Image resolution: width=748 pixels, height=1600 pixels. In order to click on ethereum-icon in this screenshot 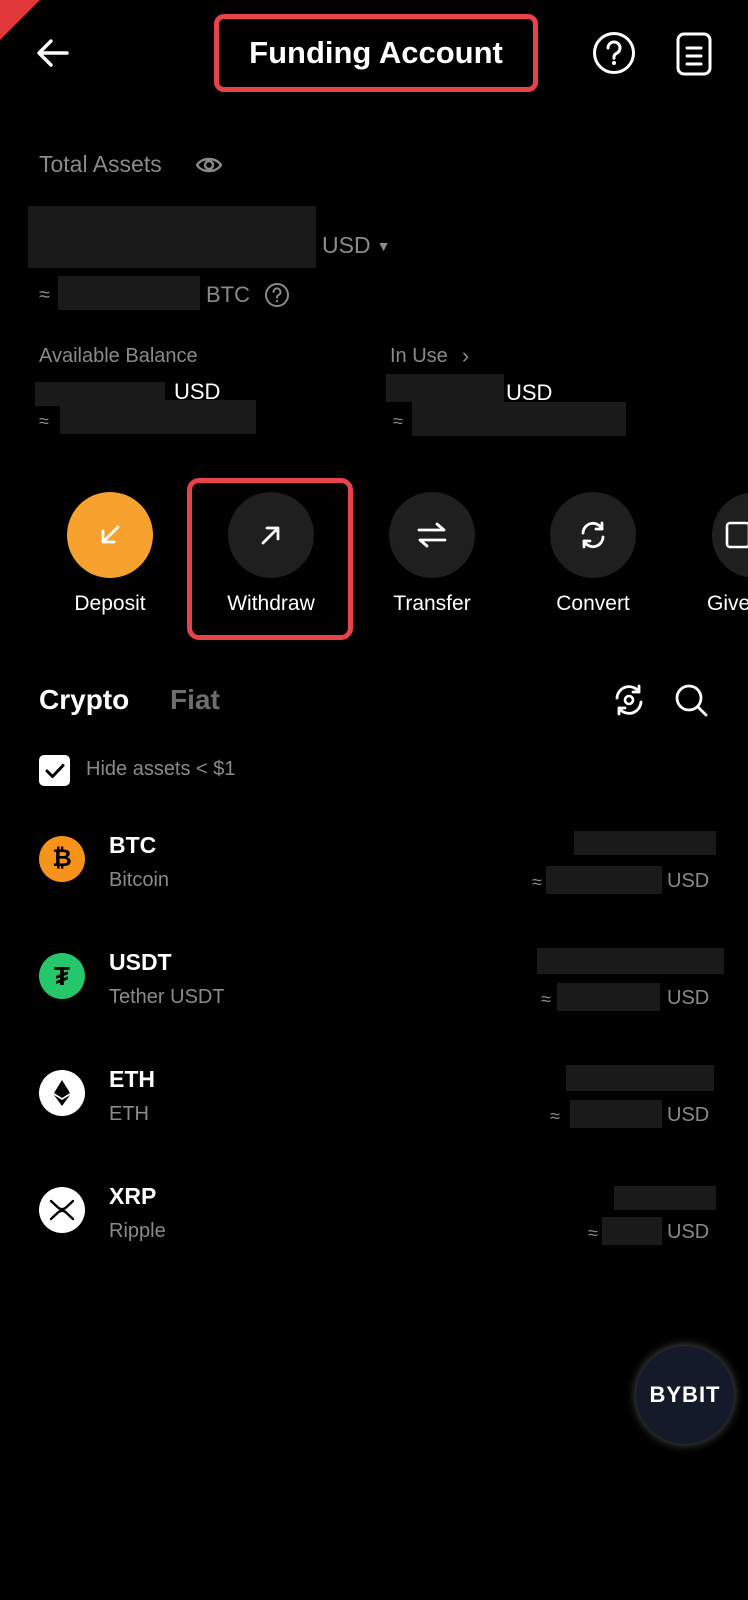, I will do `click(62, 1093)`.